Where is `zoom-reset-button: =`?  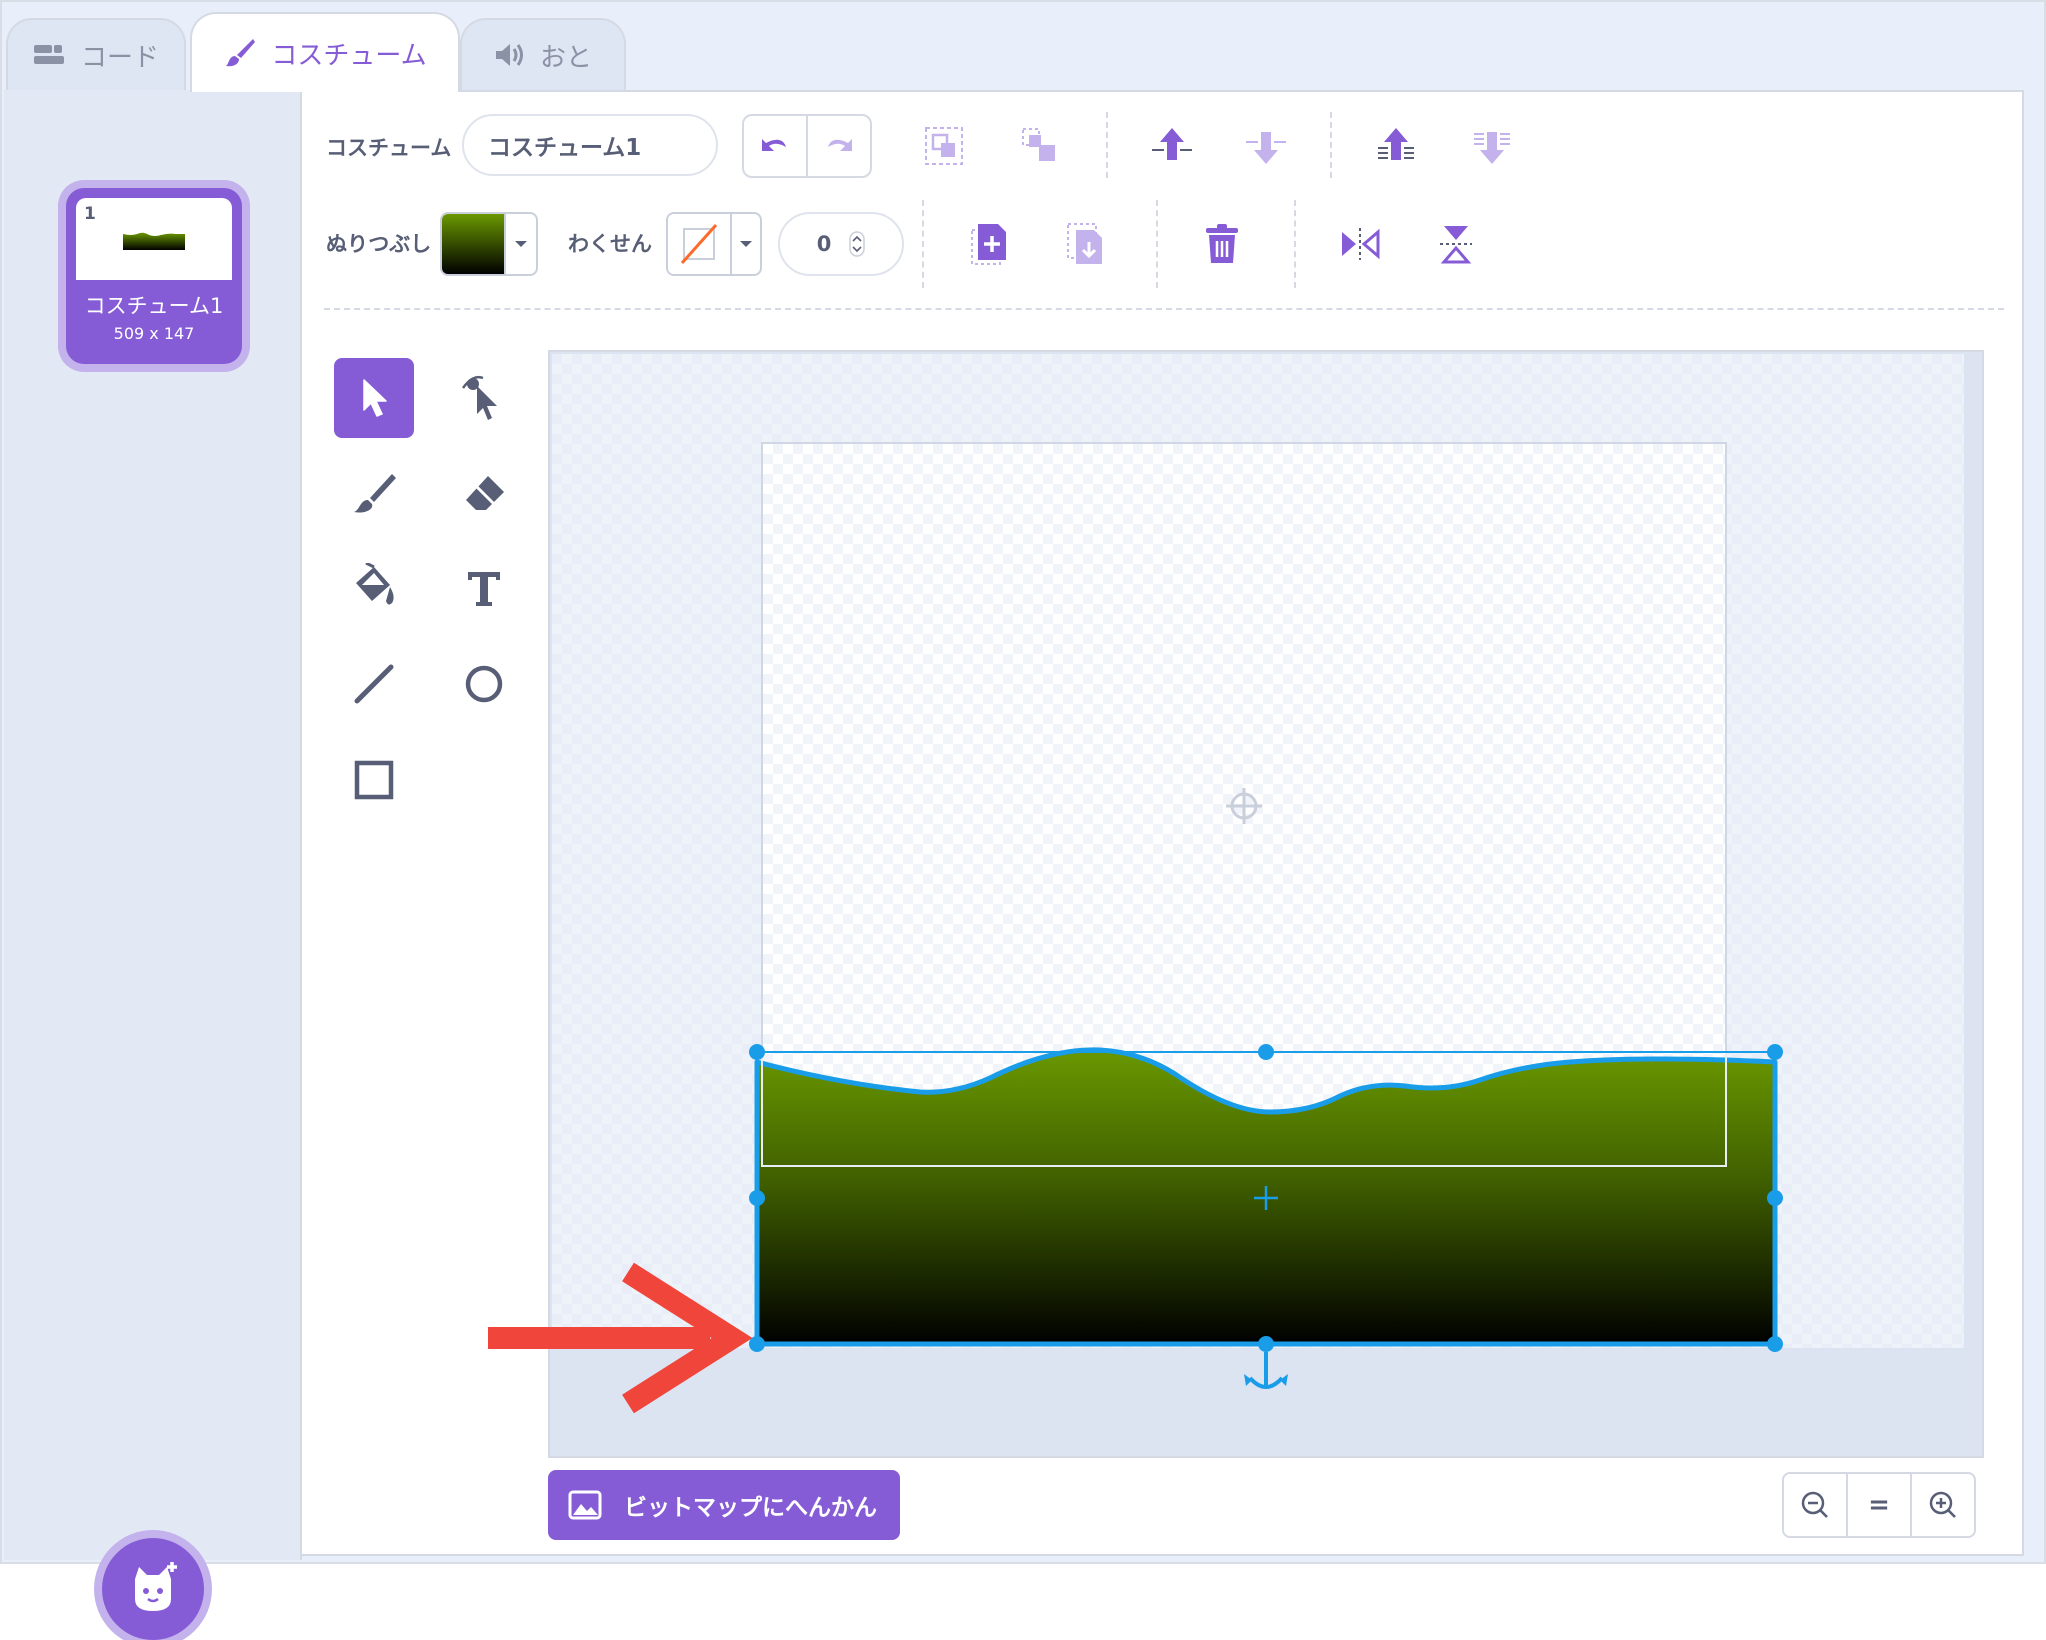 zoom-reset-button: = is located at coordinates (1878, 1505).